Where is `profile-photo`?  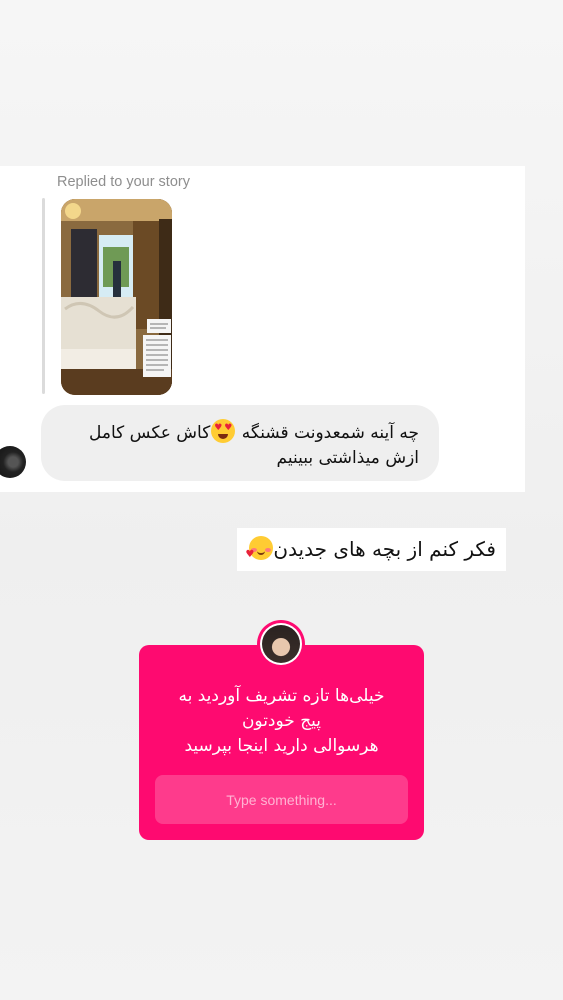
profile-photo is located at coordinates (281, 644).